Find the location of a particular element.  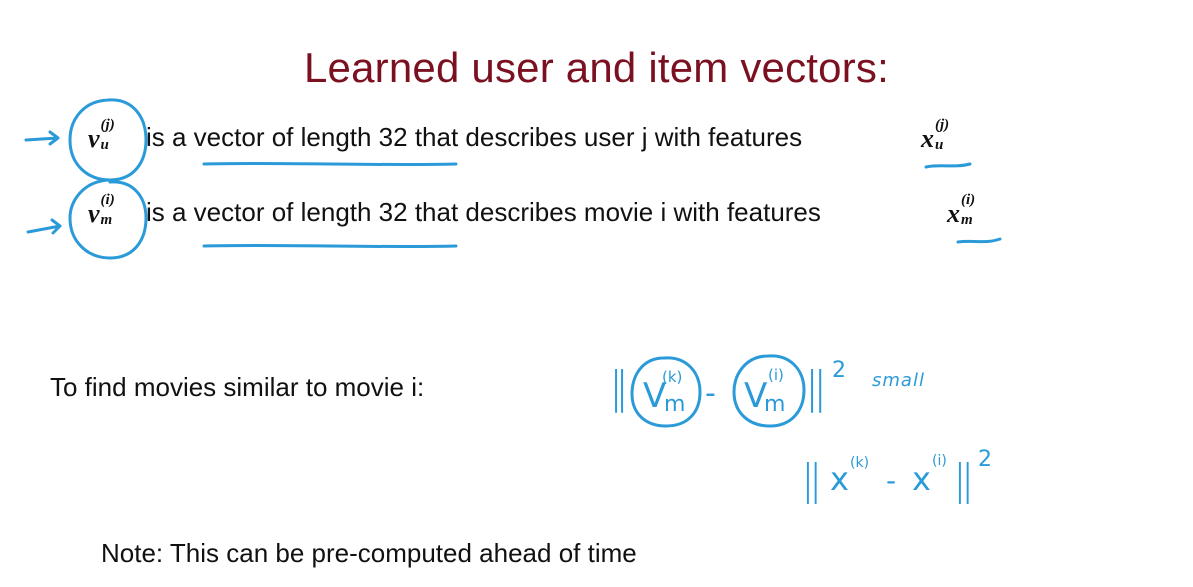

formula-x-i: x is located at coordinates (921, 479).